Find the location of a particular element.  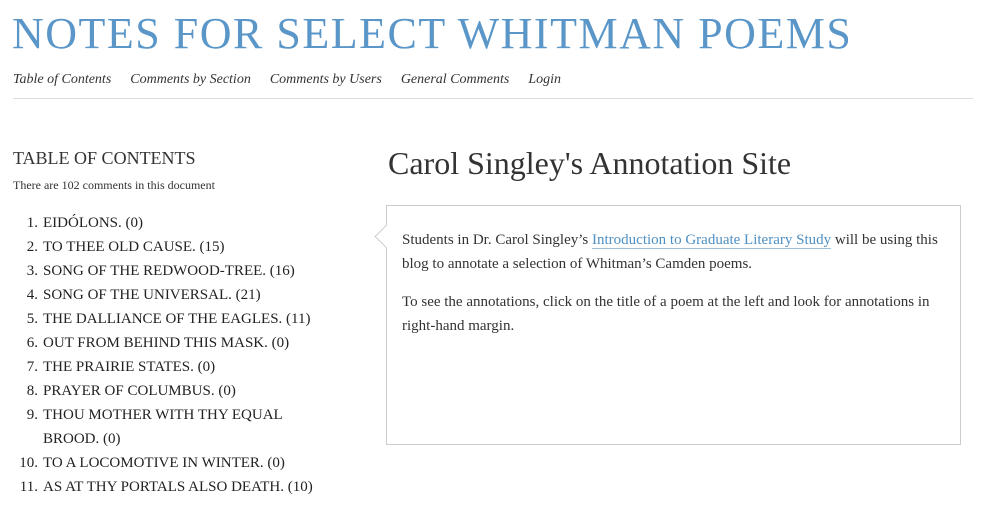

toc-item-number: 4. is located at coordinates (32, 295).